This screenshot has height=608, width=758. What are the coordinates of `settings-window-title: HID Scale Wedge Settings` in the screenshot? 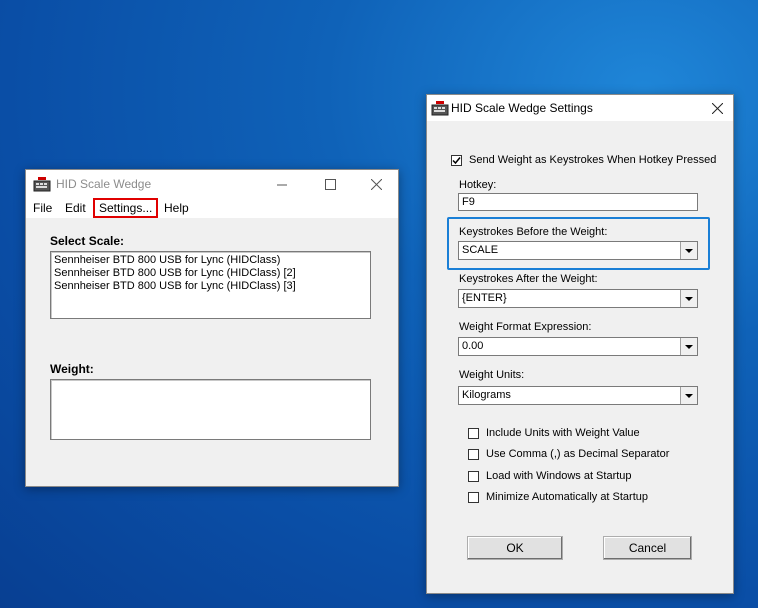 It's located at (522, 108).